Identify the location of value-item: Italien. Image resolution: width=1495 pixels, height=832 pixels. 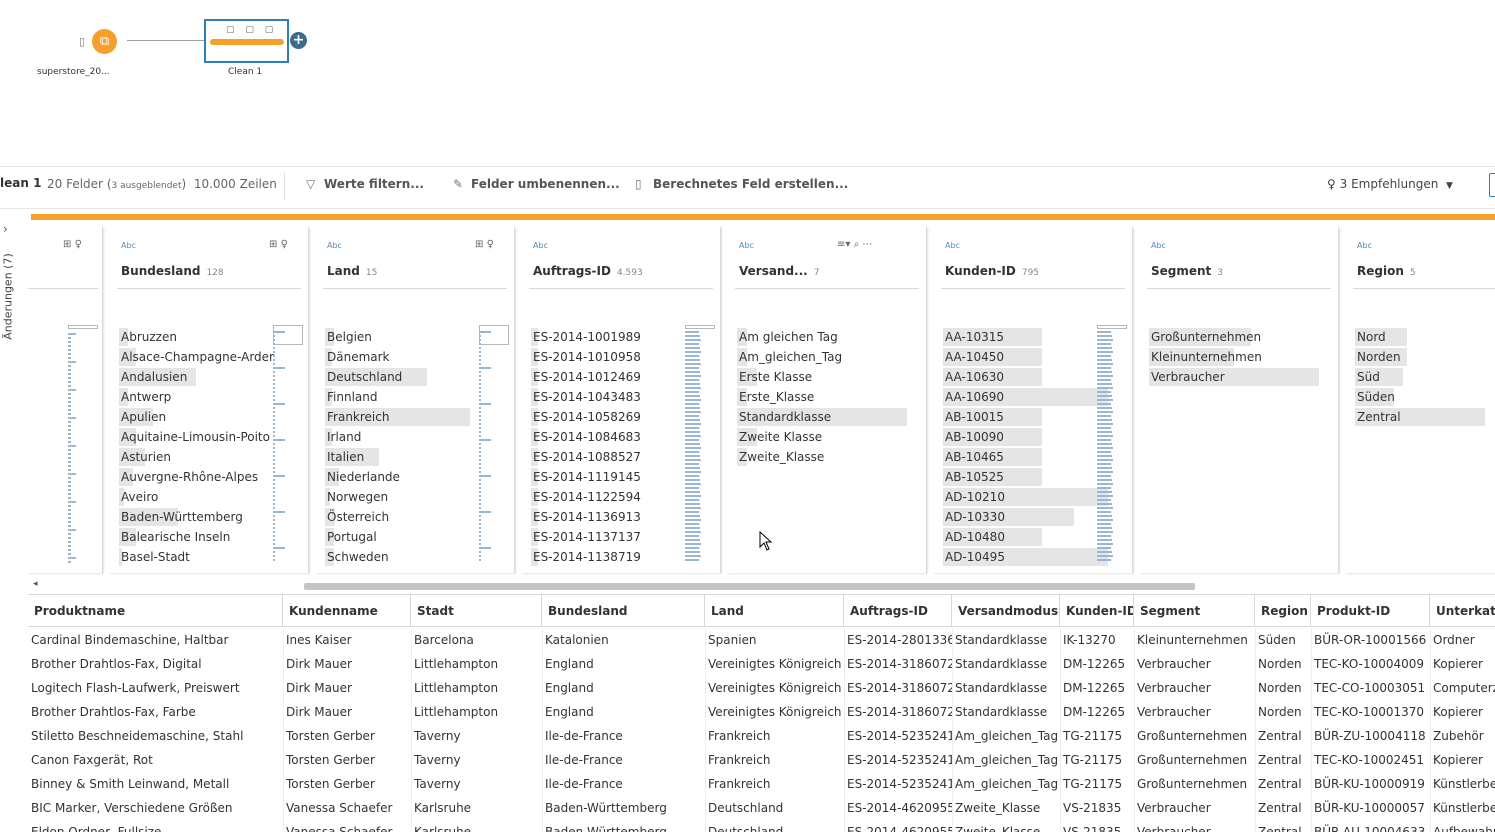
(363, 457).